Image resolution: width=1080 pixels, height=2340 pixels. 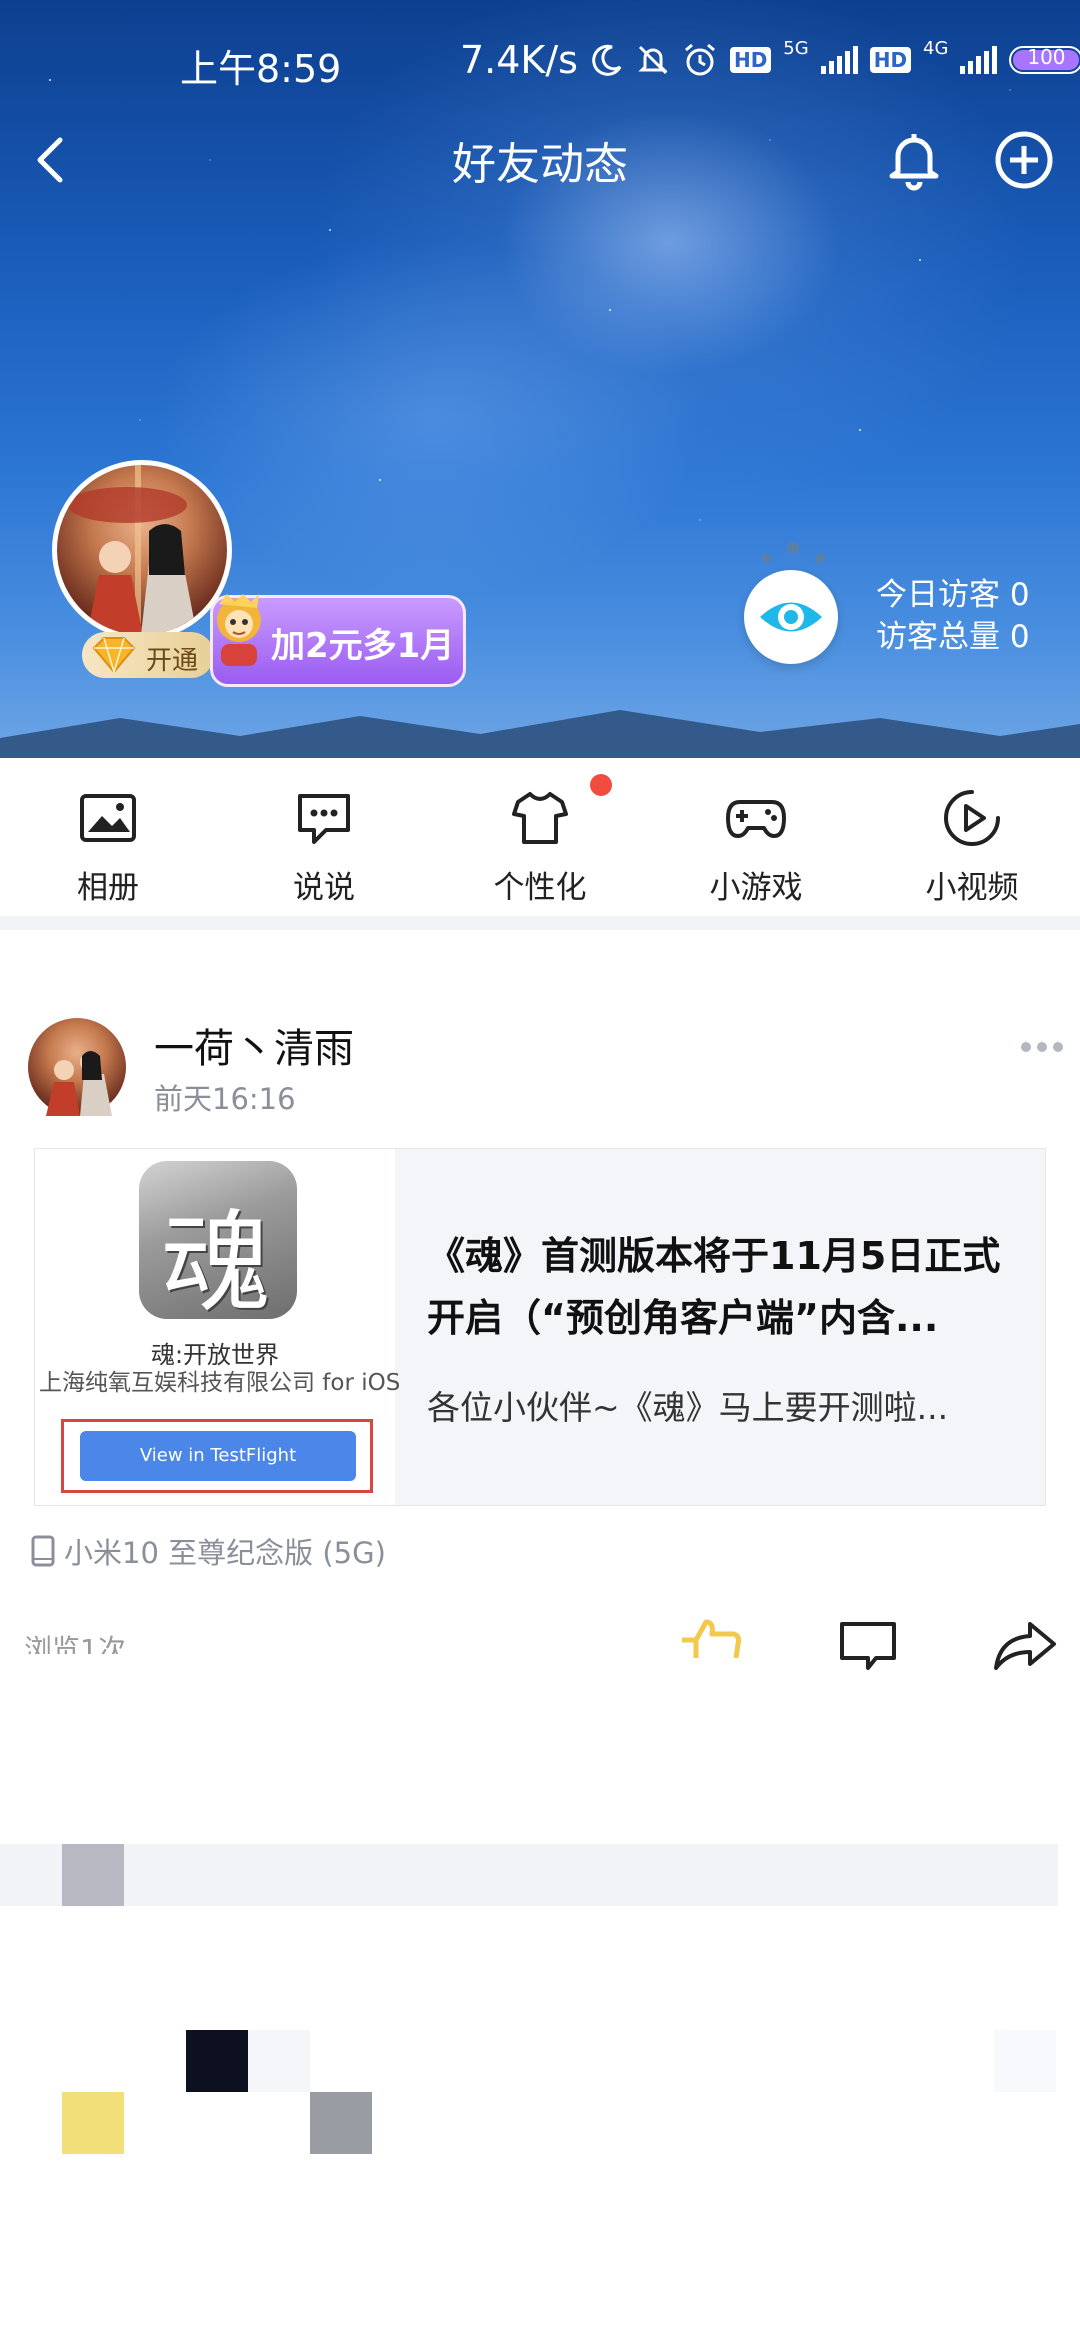 What do you see at coordinates (108, 888) in the screenshot?
I see `quick-nav-label: 相册` at bounding box center [108, 888].